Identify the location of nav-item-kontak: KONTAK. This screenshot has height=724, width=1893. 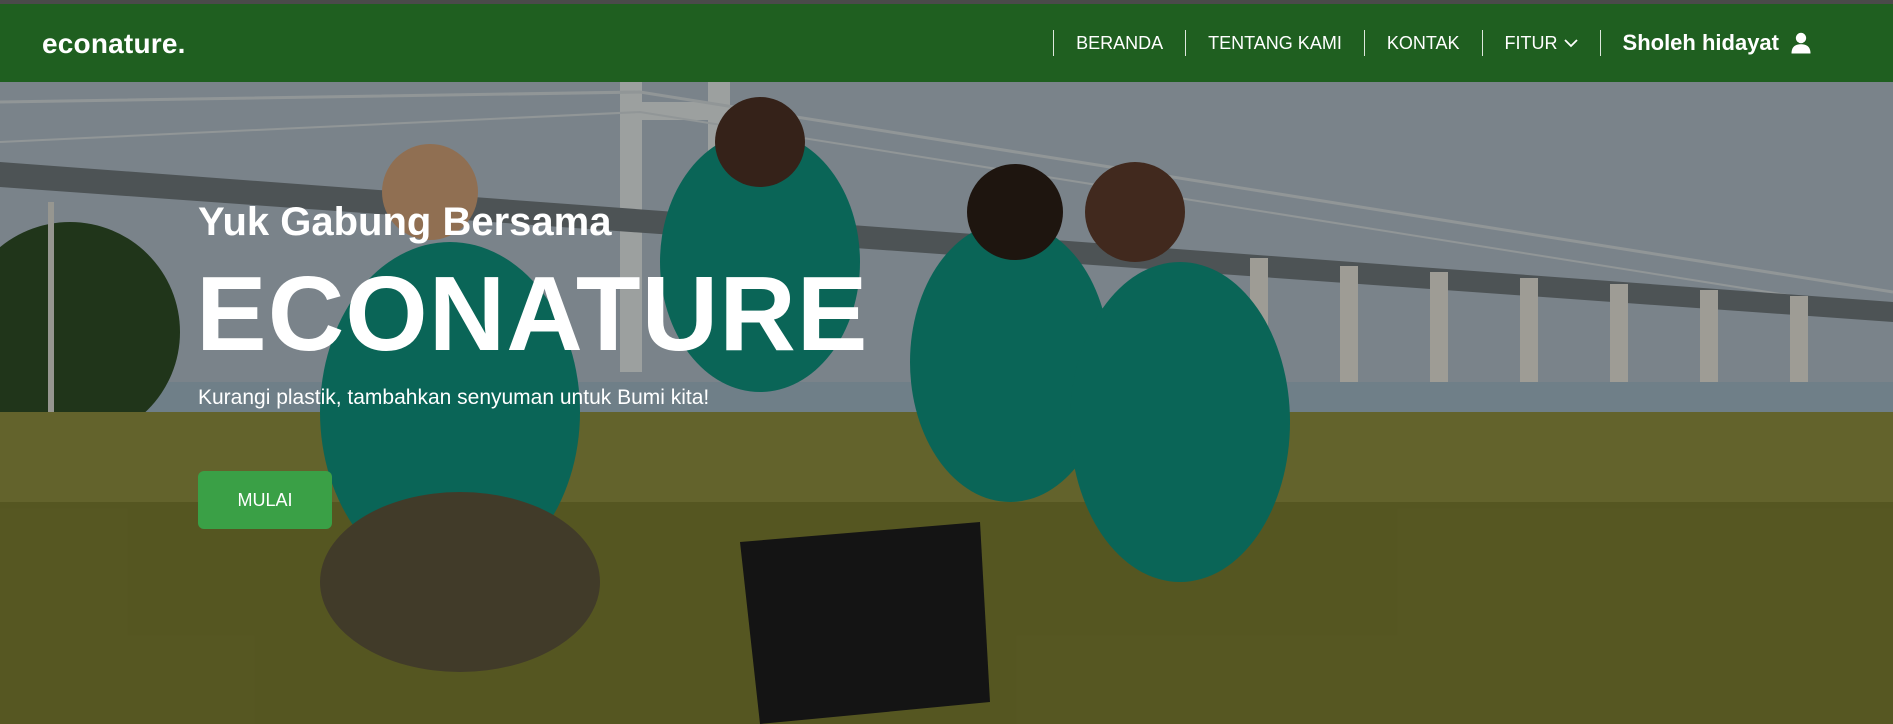
(1422, 43).